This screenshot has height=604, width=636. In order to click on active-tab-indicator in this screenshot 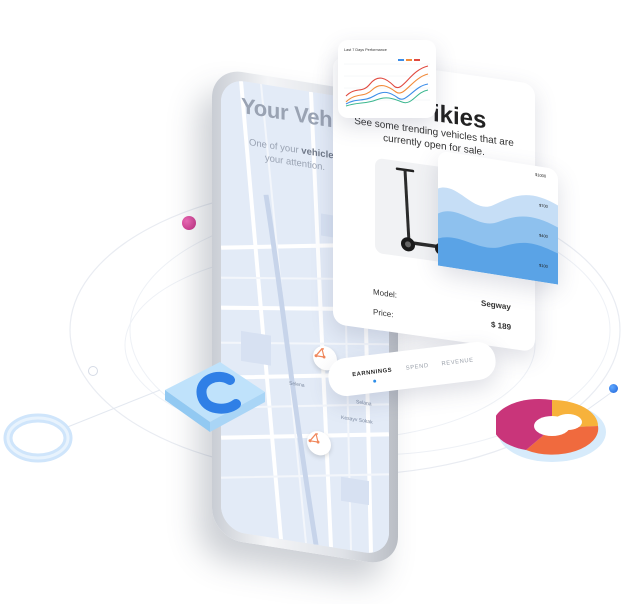, I will do `click(375, 381)`.